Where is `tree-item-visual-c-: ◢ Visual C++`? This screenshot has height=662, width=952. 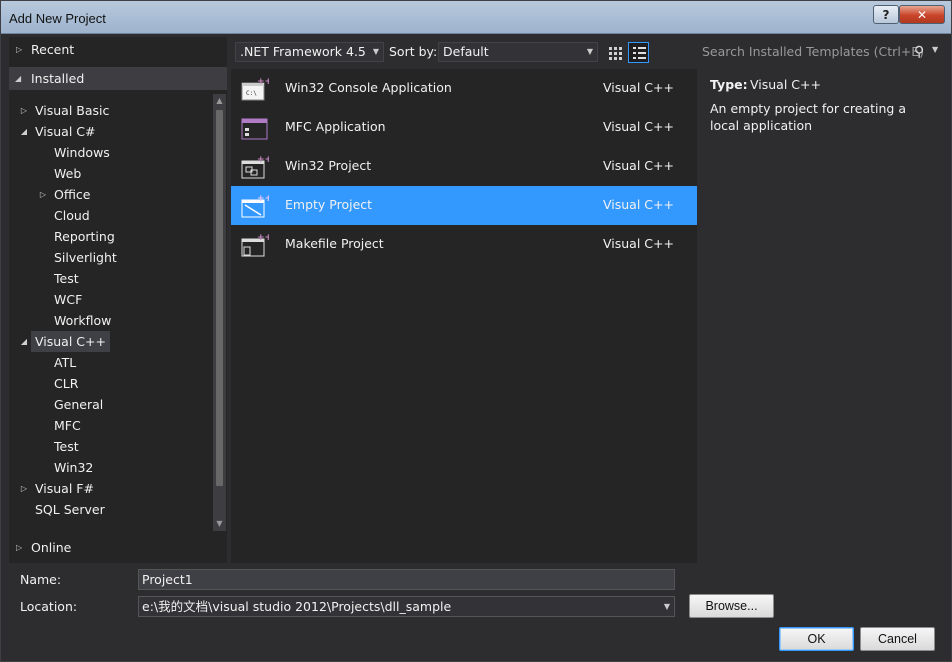 tree-item-visual-c-: ◢ Visual C++ is located at coordinates (111, 341).